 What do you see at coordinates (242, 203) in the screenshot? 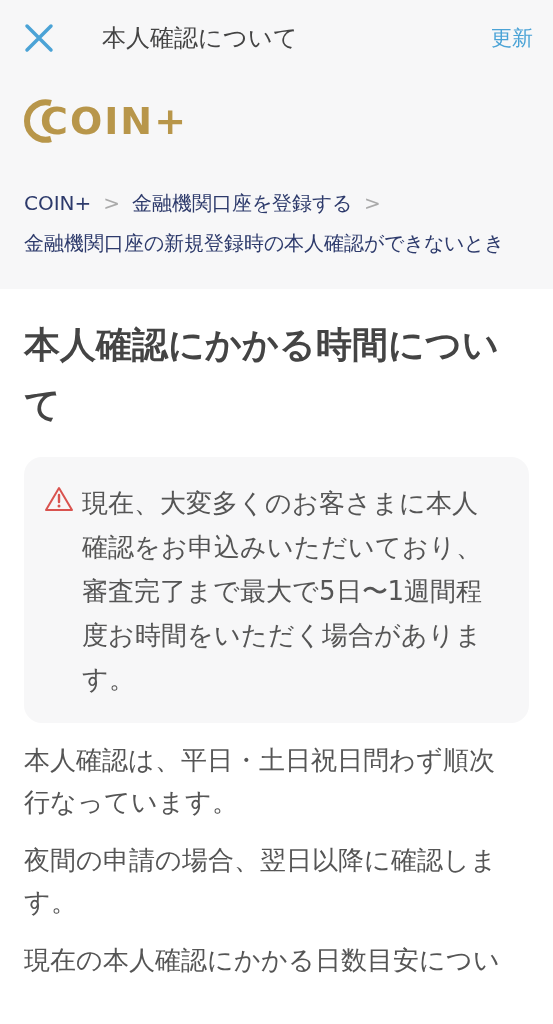
I see `breadcrumb-link: 金融機関口座を登録する` at bounding box center [242, 203].